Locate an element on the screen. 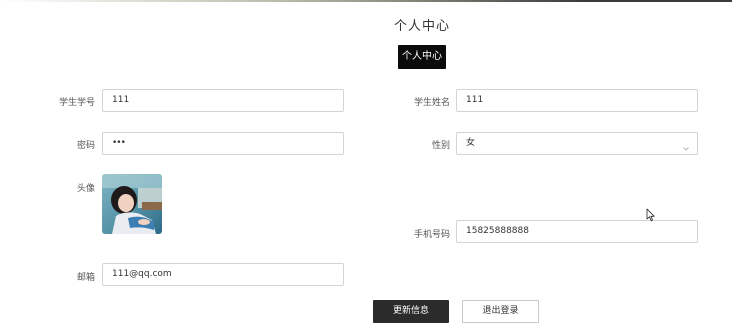 This screenshot has height=333, width=732. logout-button: 退出登录 is located at coordinates (500, 311).